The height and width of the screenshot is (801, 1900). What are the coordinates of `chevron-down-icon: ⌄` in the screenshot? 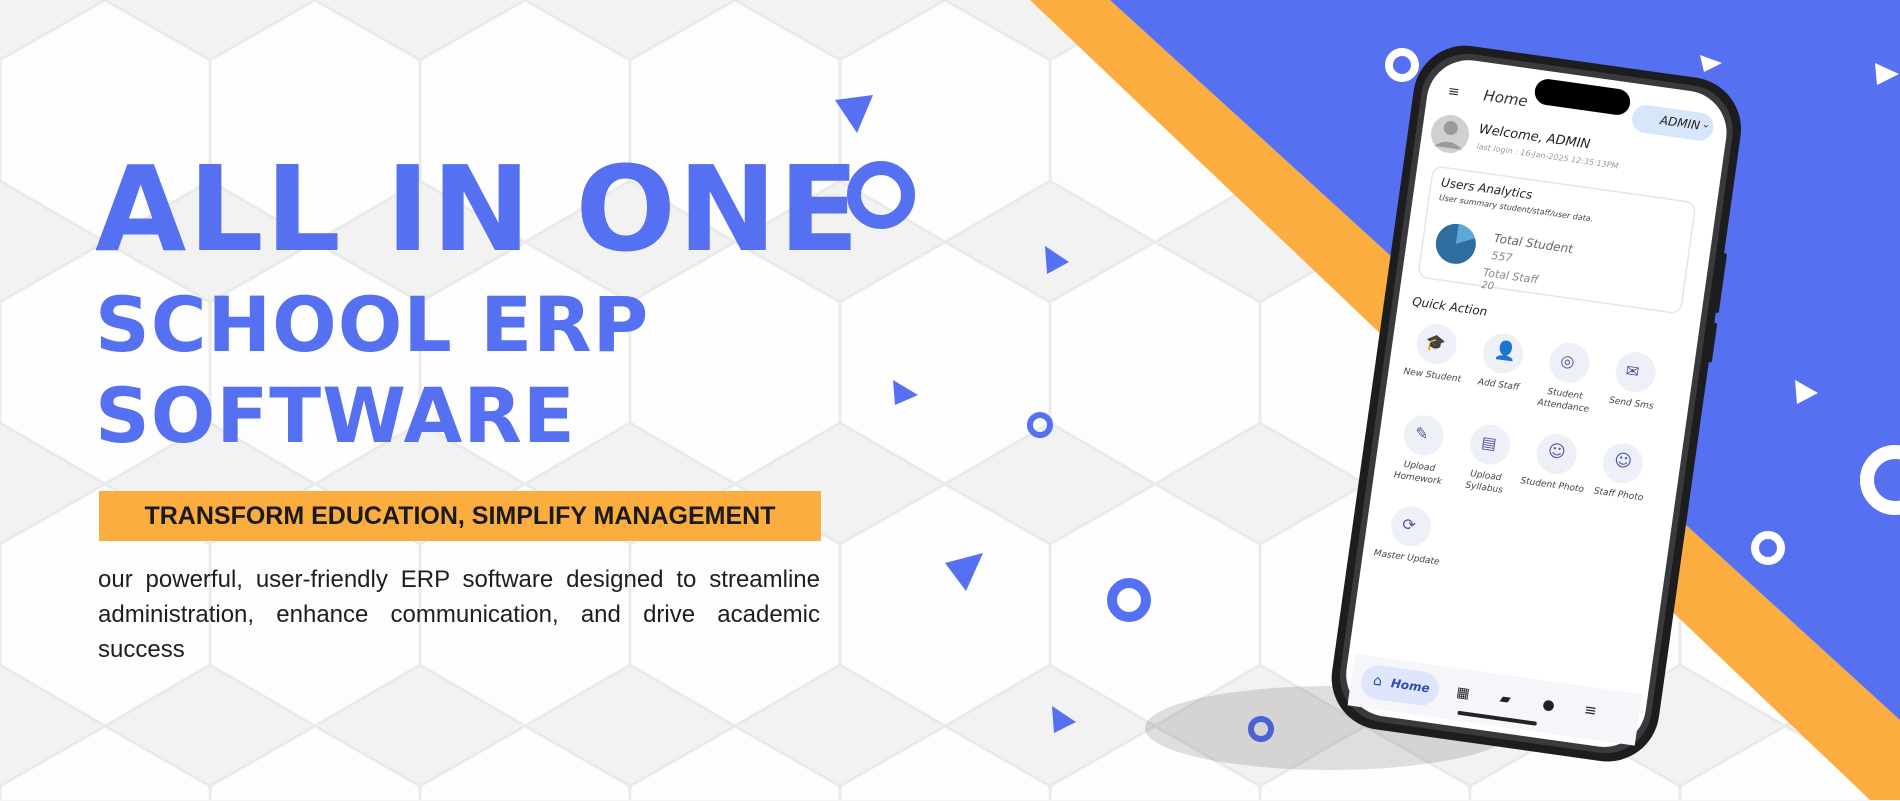 It's located at (1706, 125).